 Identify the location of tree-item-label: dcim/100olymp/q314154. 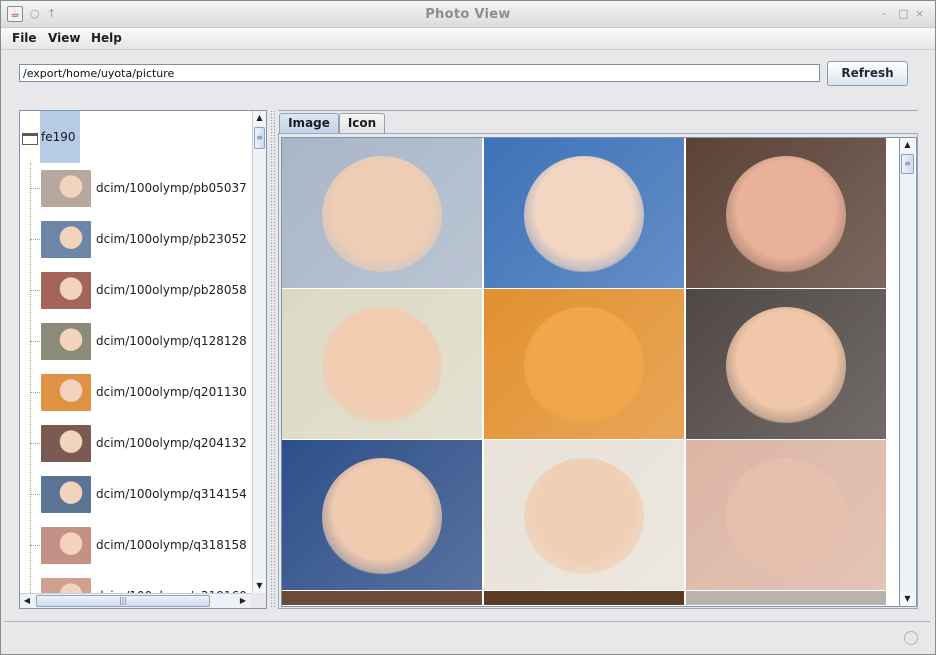
(171, 494).